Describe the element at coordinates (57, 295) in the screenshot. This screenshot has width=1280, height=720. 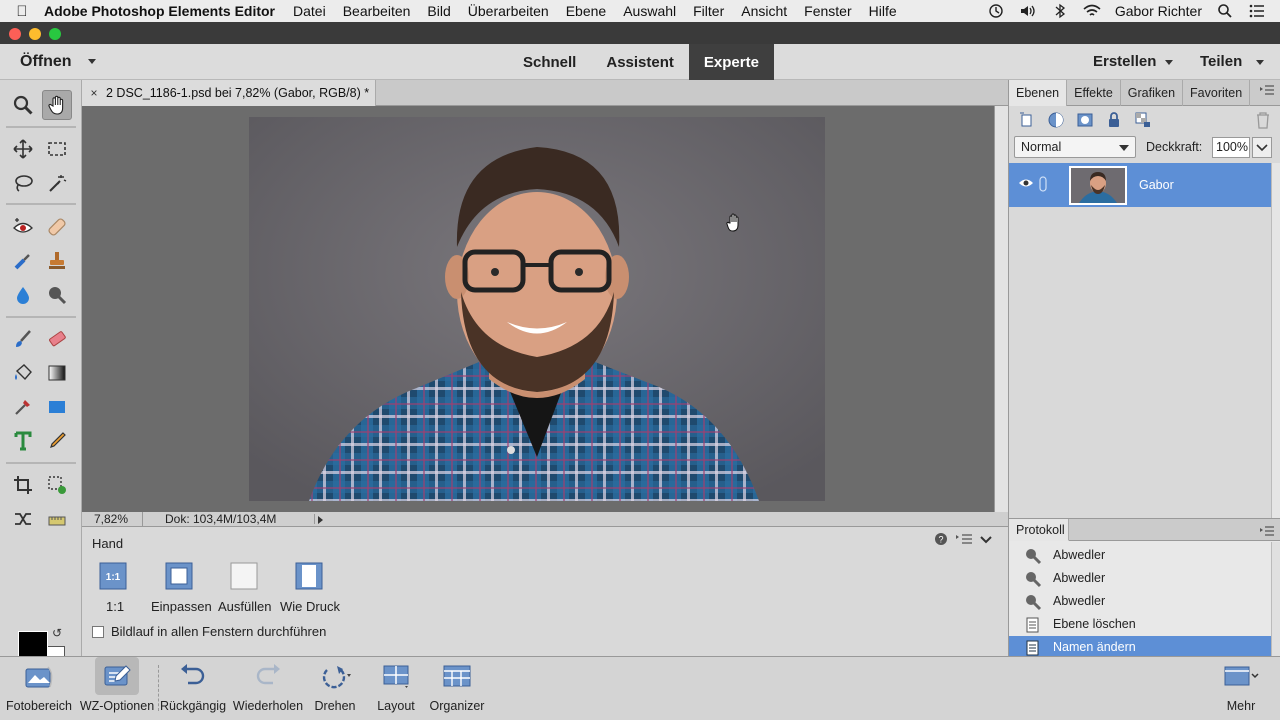
I see `sponge-tool-icon` at that location.